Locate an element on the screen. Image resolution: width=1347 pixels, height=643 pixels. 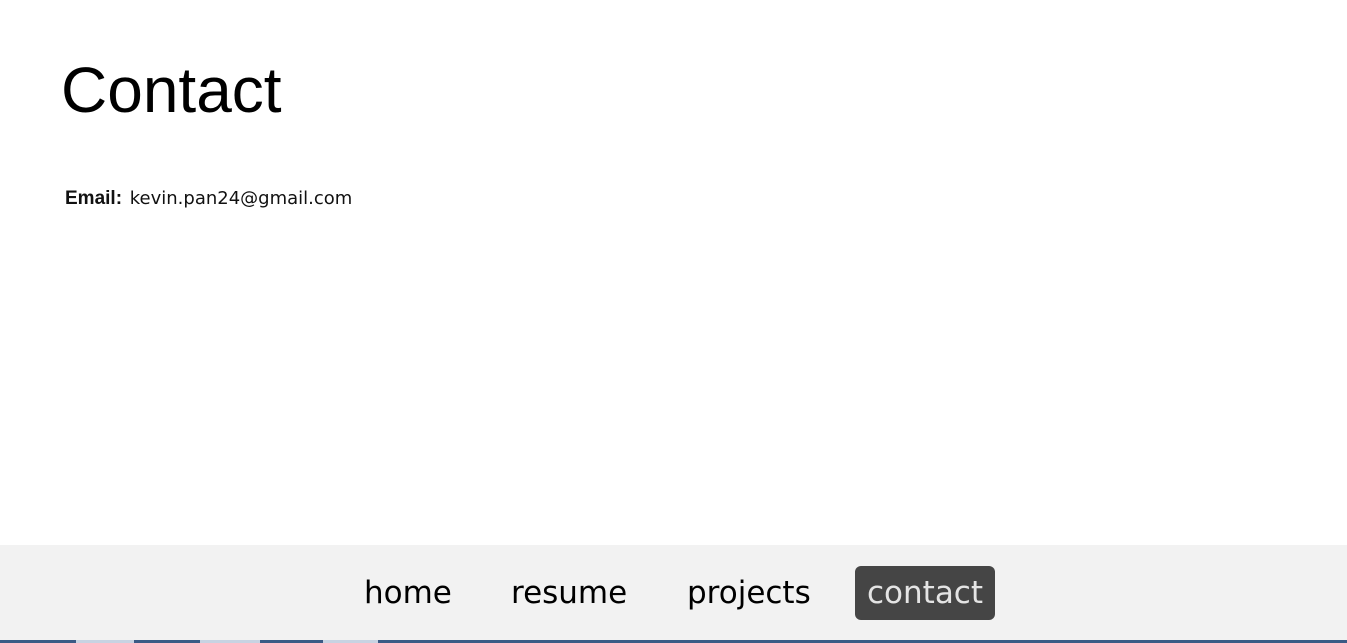
nav-item-home: home is located at coordinates (408, 593).